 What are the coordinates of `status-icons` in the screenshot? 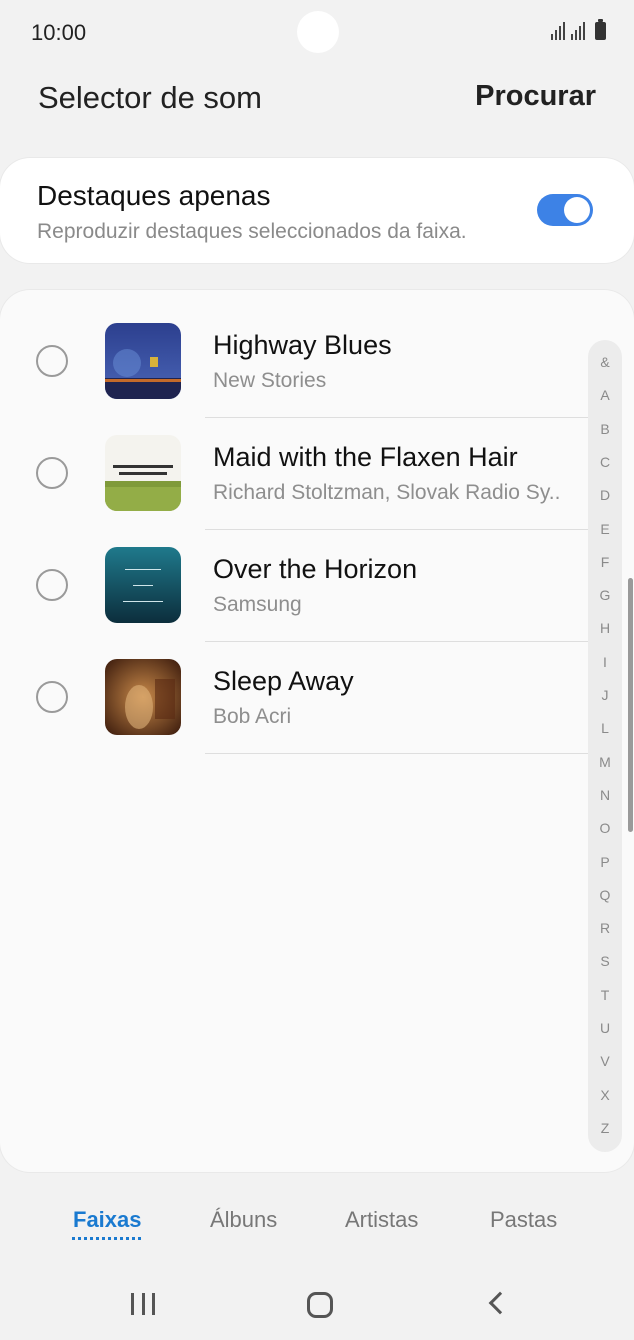 It's located at (578, 29).